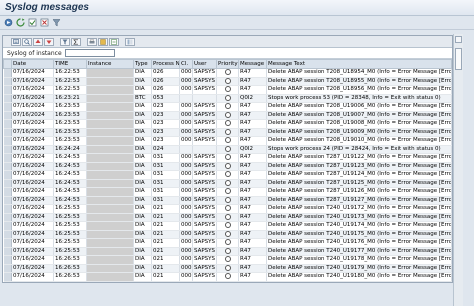  Describe the element at coordinates (44, 22) in the screenshot. I see `deselect-all-icon` at that location.